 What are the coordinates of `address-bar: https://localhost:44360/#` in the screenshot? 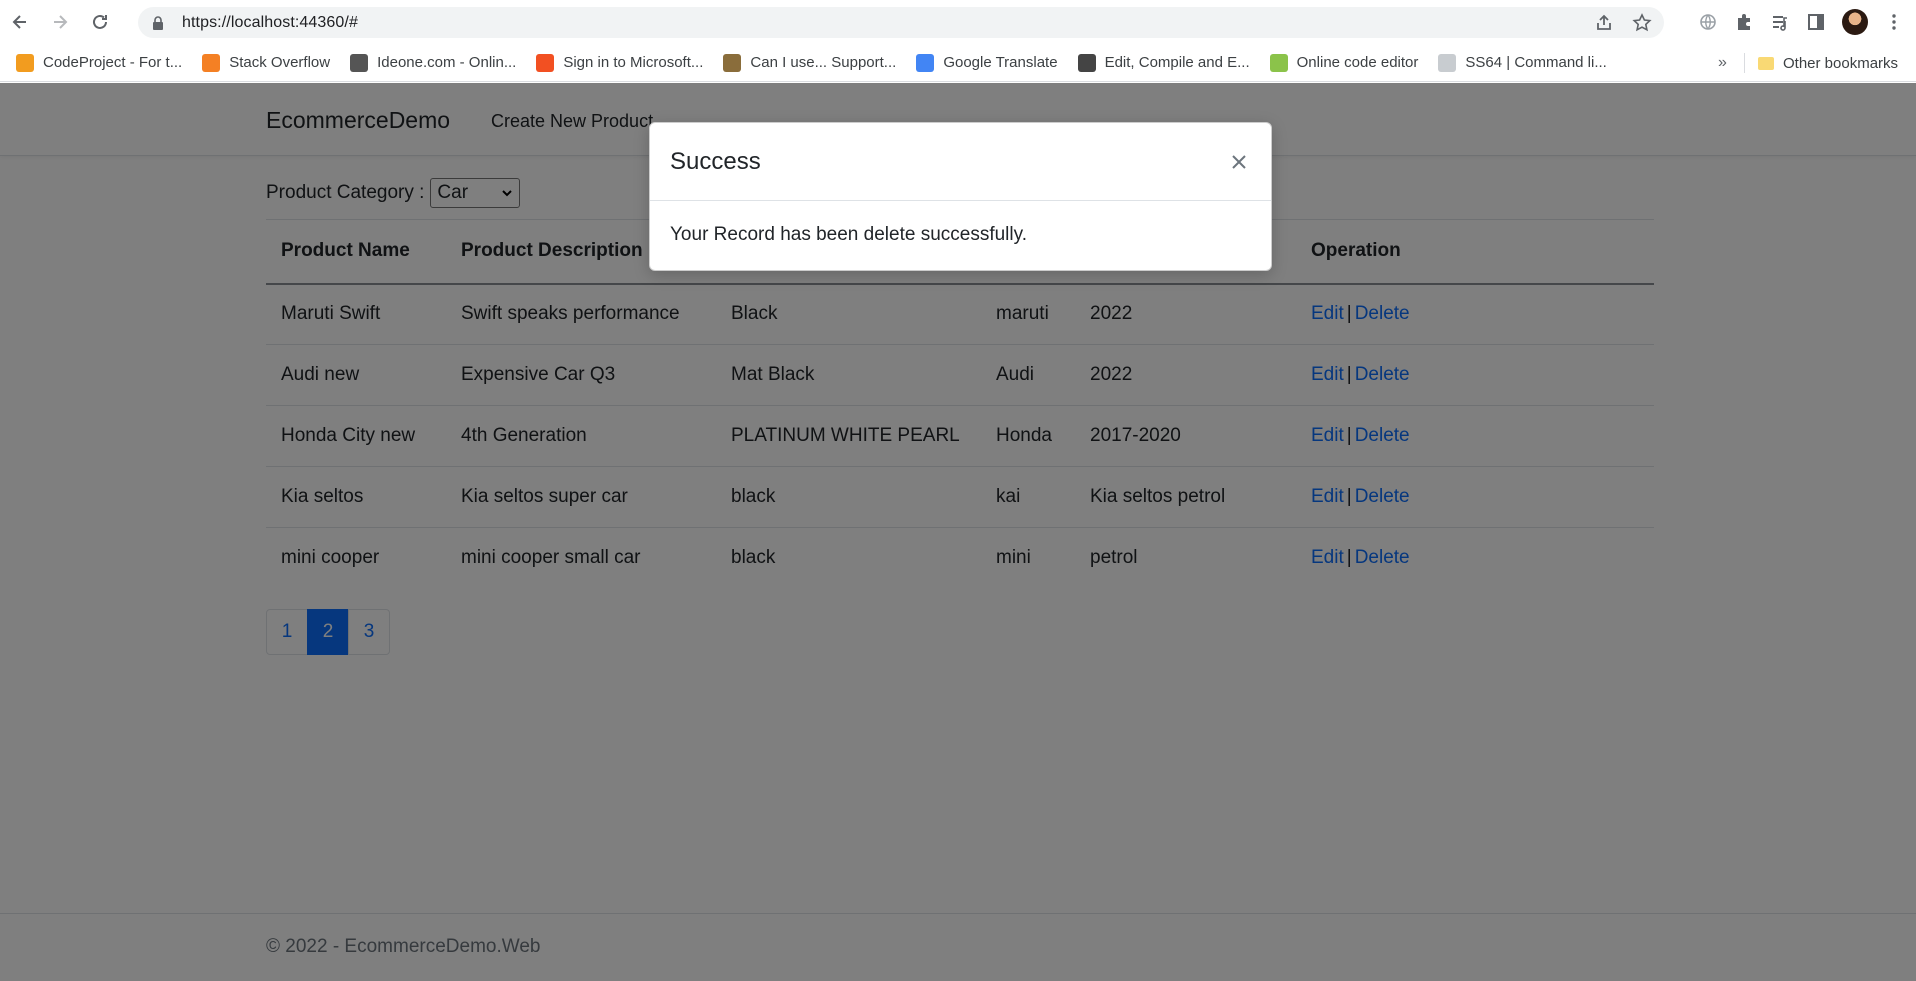 It's located at (901, 22).